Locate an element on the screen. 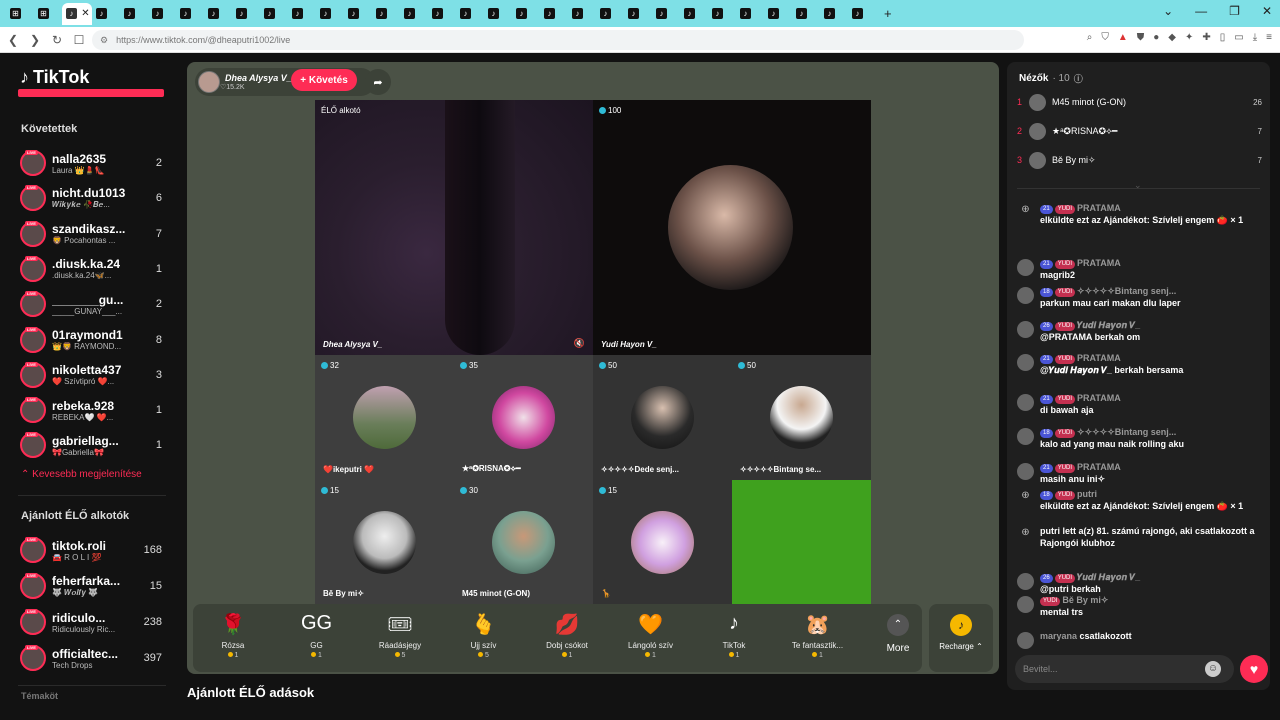 This screenshot has height=720, width=1280. mute-icon: 🔇 is located at coordinates (579, 343).